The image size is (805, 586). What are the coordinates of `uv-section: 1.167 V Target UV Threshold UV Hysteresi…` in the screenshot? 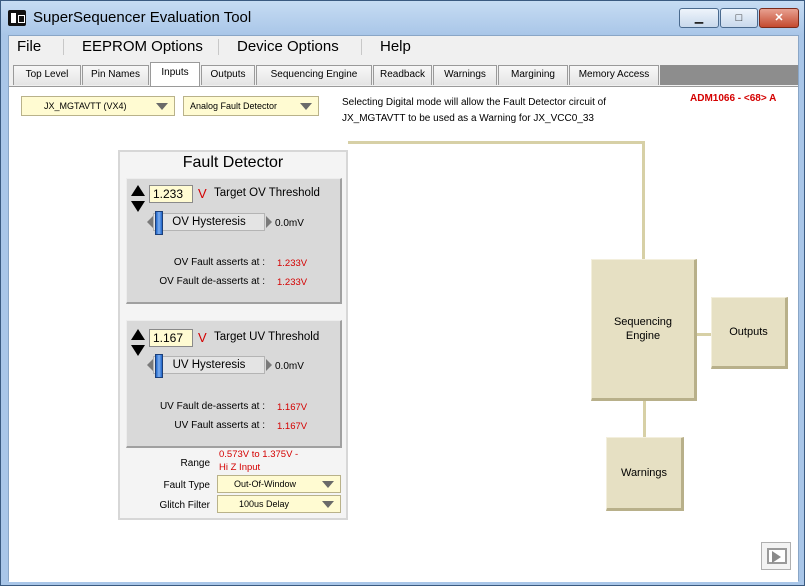 It's located at (234, 384).